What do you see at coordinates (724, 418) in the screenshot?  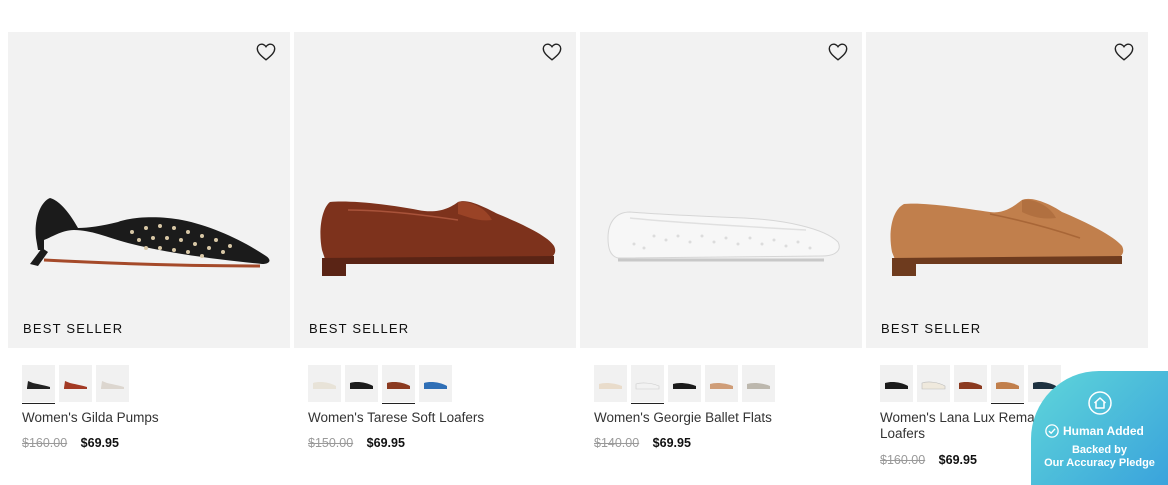 I see `product-name: Women's Georgie Ballet Flats` at bounding box center [724, 418].